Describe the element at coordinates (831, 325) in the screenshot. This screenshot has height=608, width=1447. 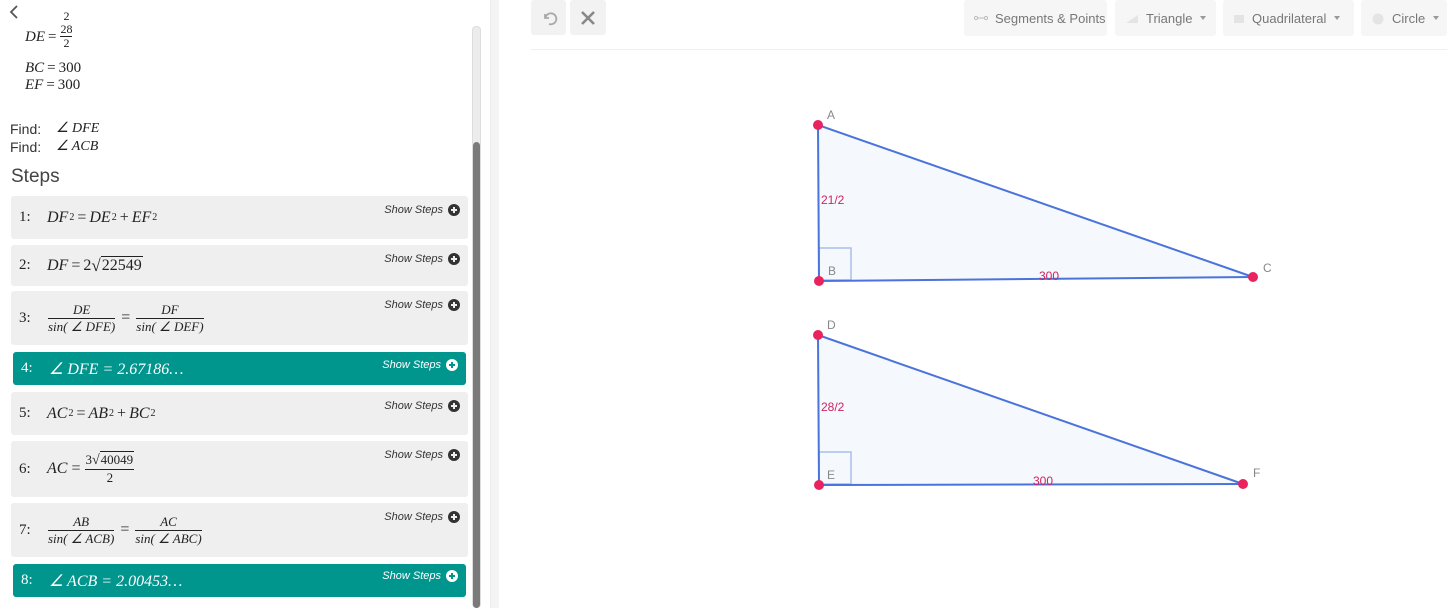
I see `label-d: D` at that location.